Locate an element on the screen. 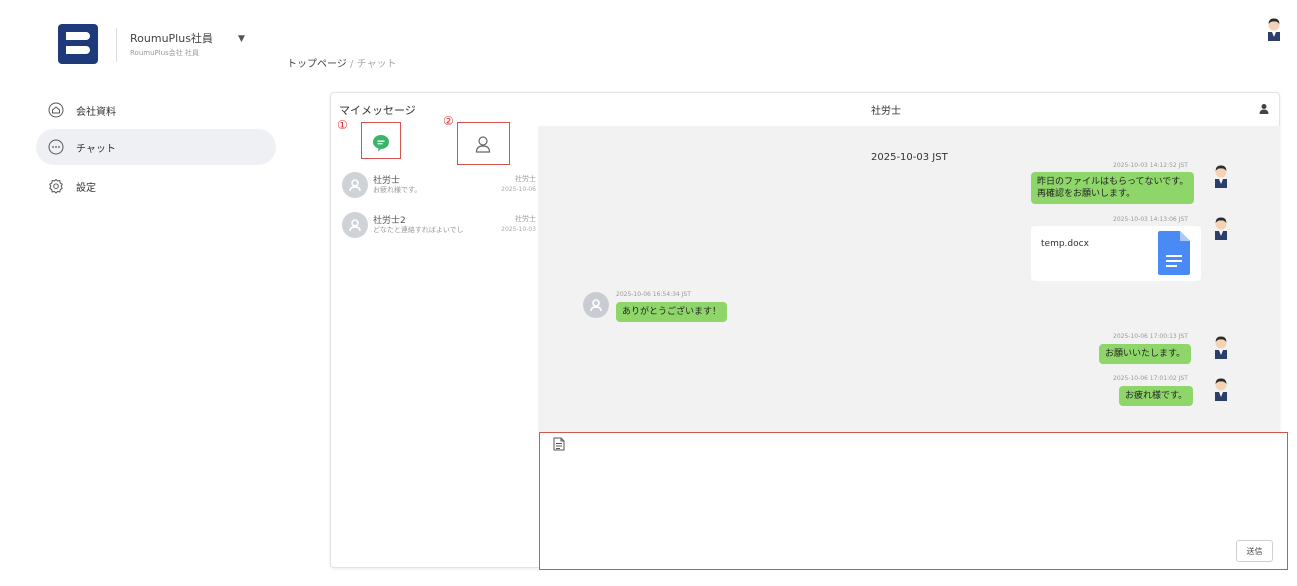 Image resolution: width=1297 pixels, height=586 pixels. date-divider: 2025-10-03 JST is located at coordinates (909, 157).